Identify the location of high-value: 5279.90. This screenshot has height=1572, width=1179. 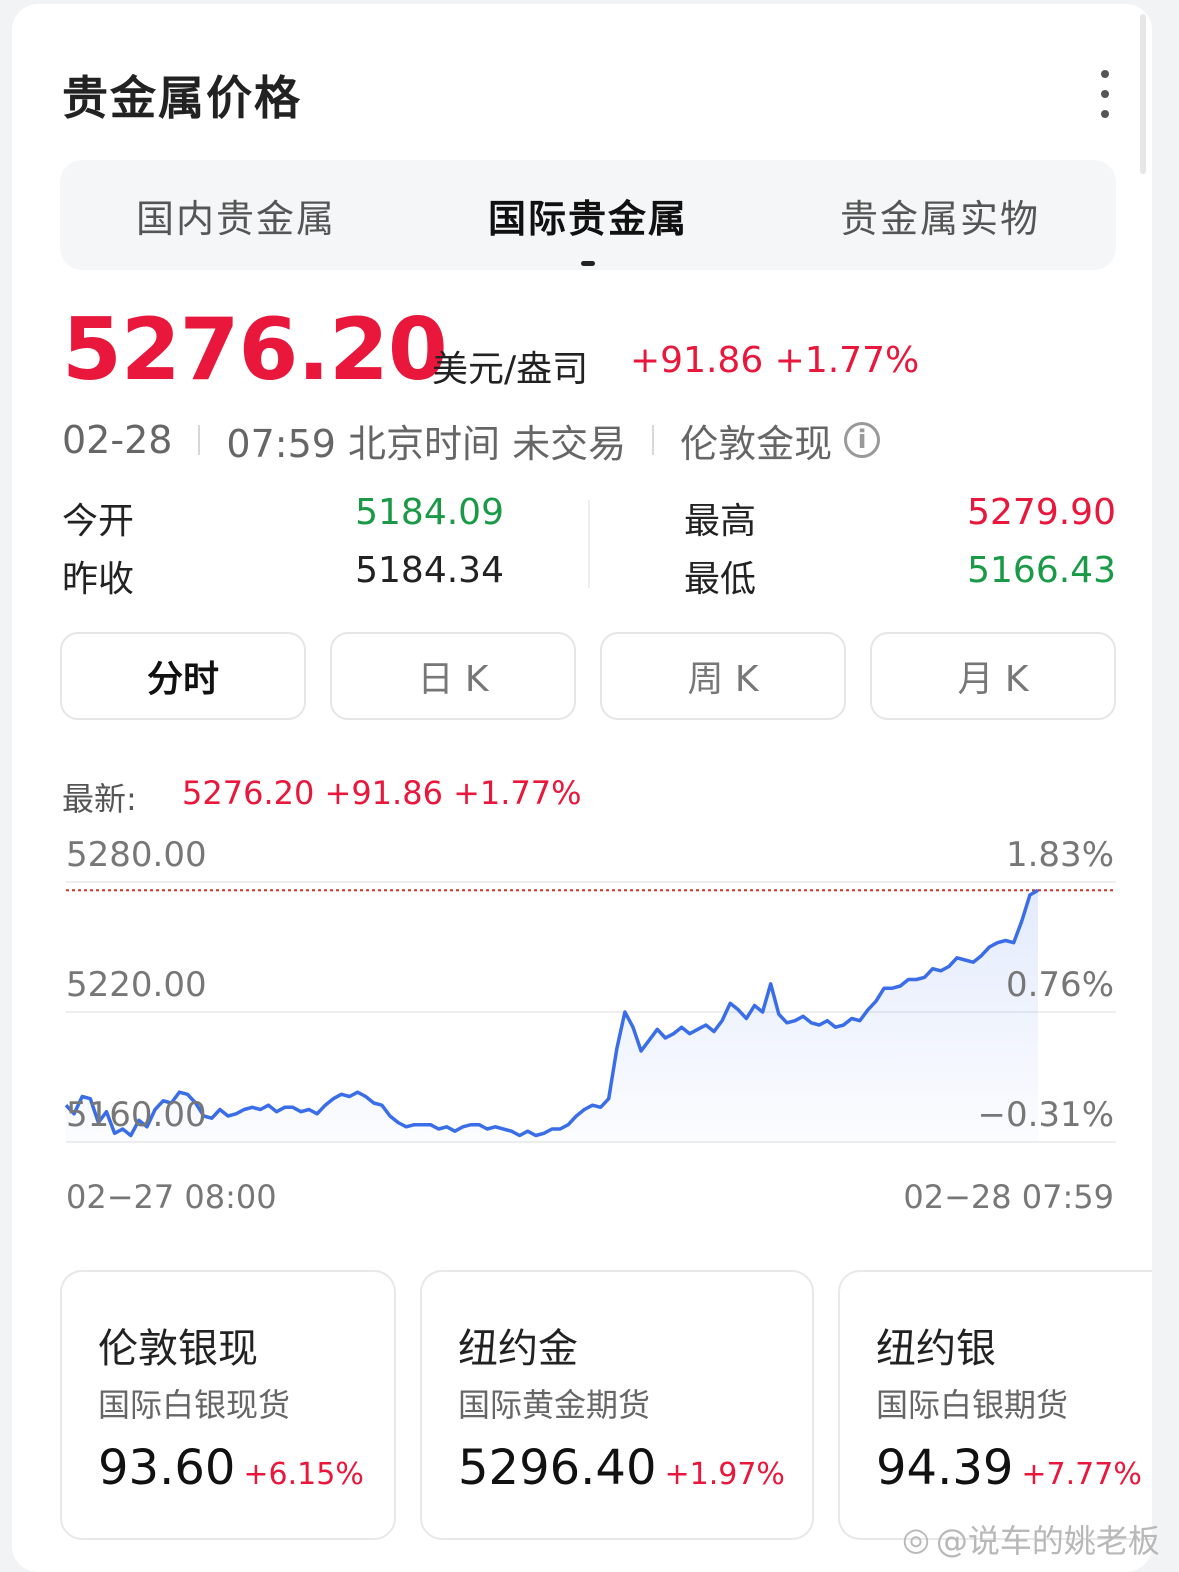
(1041, 512).